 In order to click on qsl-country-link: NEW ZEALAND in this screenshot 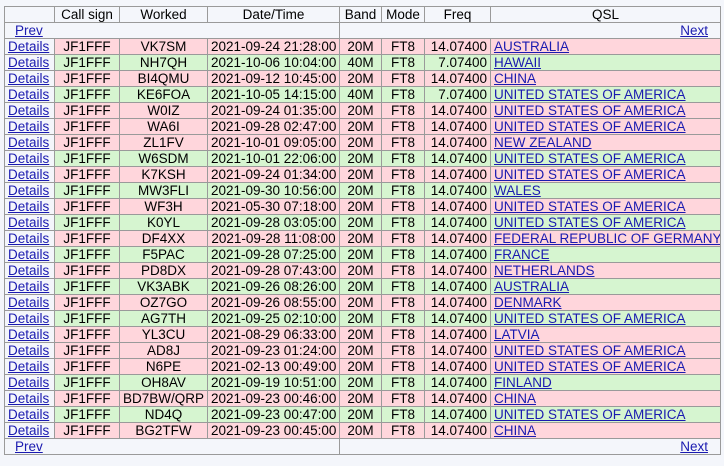, I will do `click(543, 143)`.